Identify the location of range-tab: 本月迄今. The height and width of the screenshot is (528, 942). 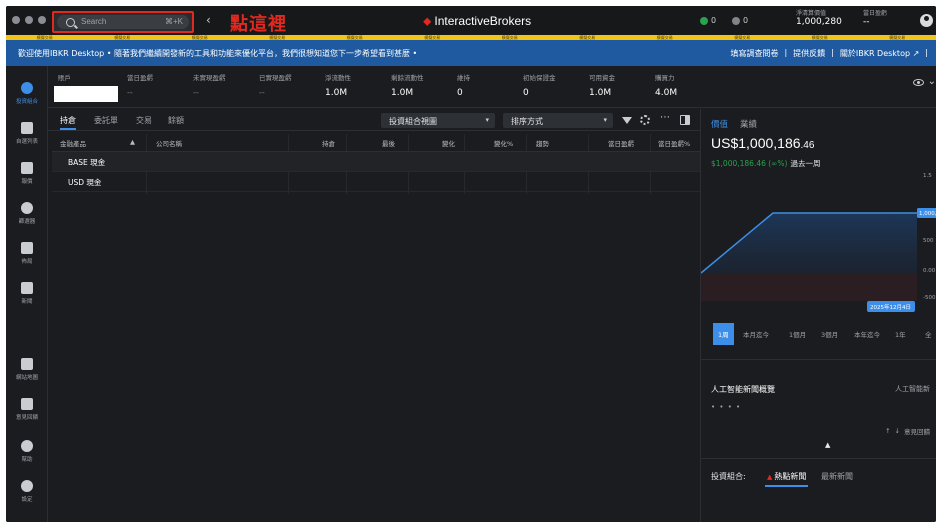
(756, 334).